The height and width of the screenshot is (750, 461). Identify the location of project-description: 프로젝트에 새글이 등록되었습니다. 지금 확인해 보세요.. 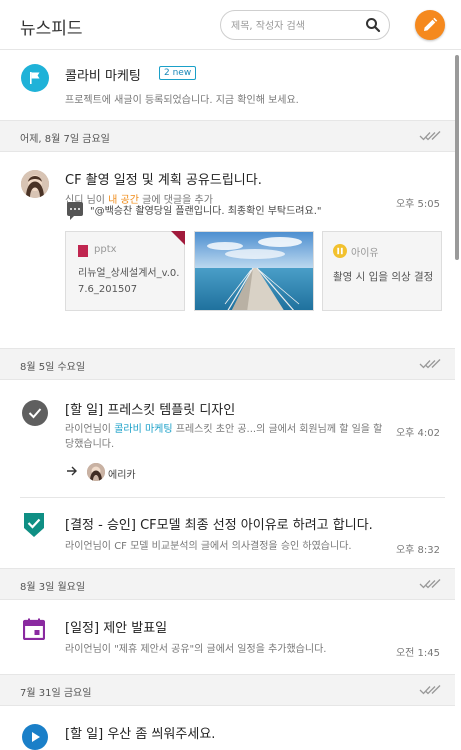
(182, 100).